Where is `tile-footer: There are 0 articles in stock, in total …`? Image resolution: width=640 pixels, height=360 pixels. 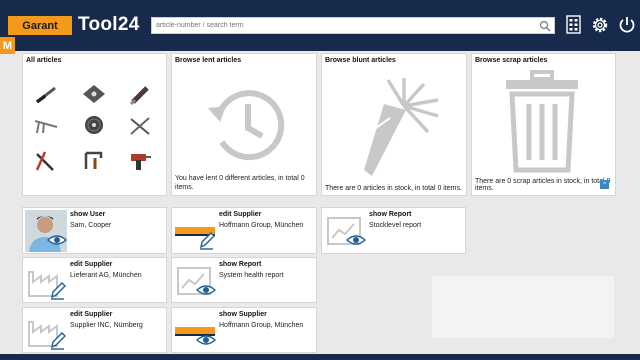 tile-footer: There are 0 articles in stock, in total … is located at coordinates (393, 188).